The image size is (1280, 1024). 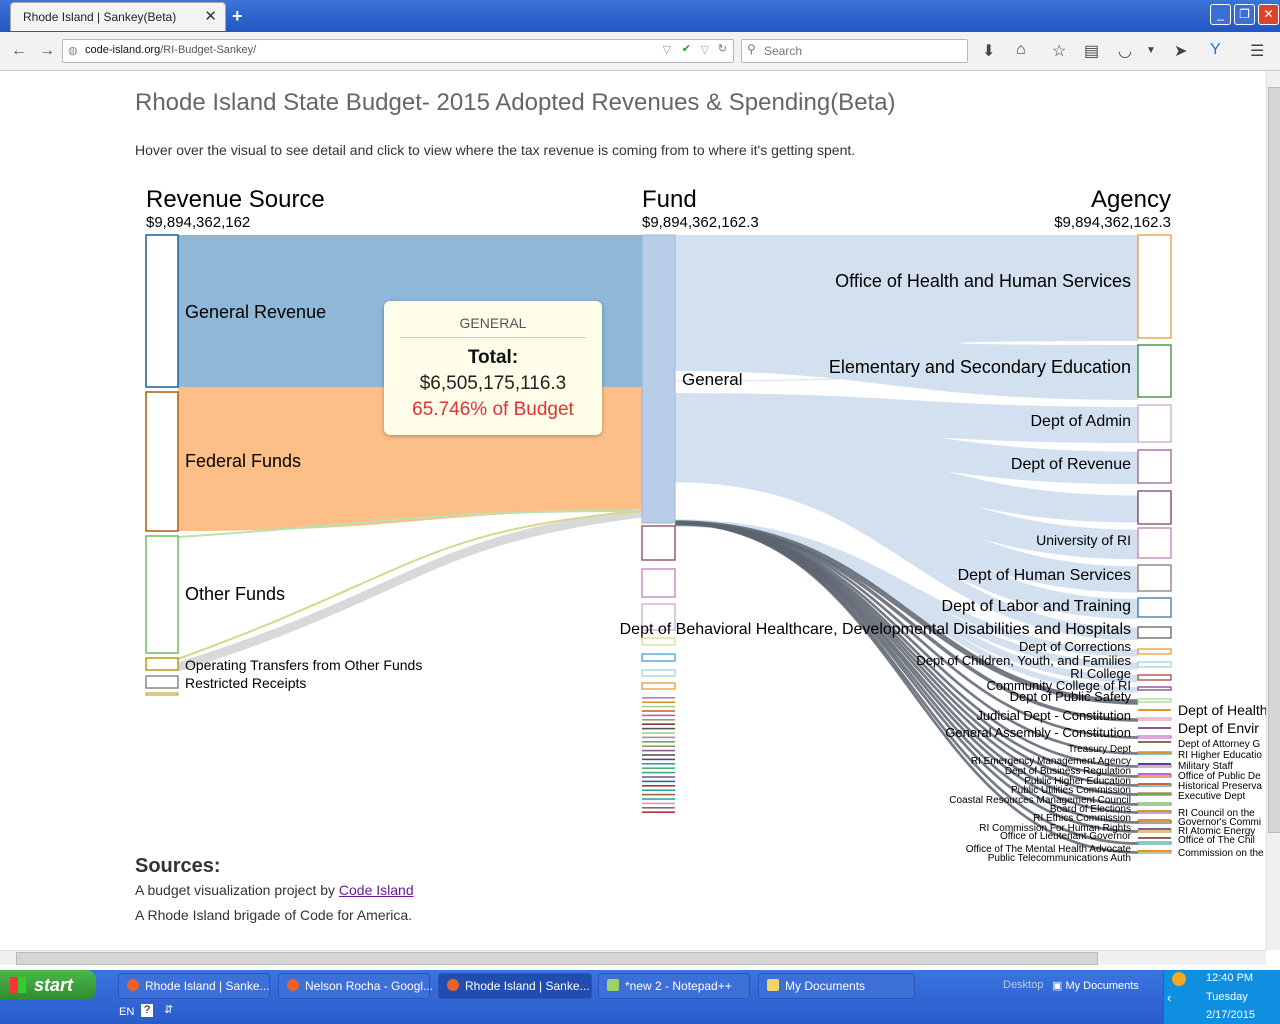 What do you see at coordinates (1229, 978) in the screenshot?
I see `clock-time: 12:40 PM` at bounding box center [1229, 978].